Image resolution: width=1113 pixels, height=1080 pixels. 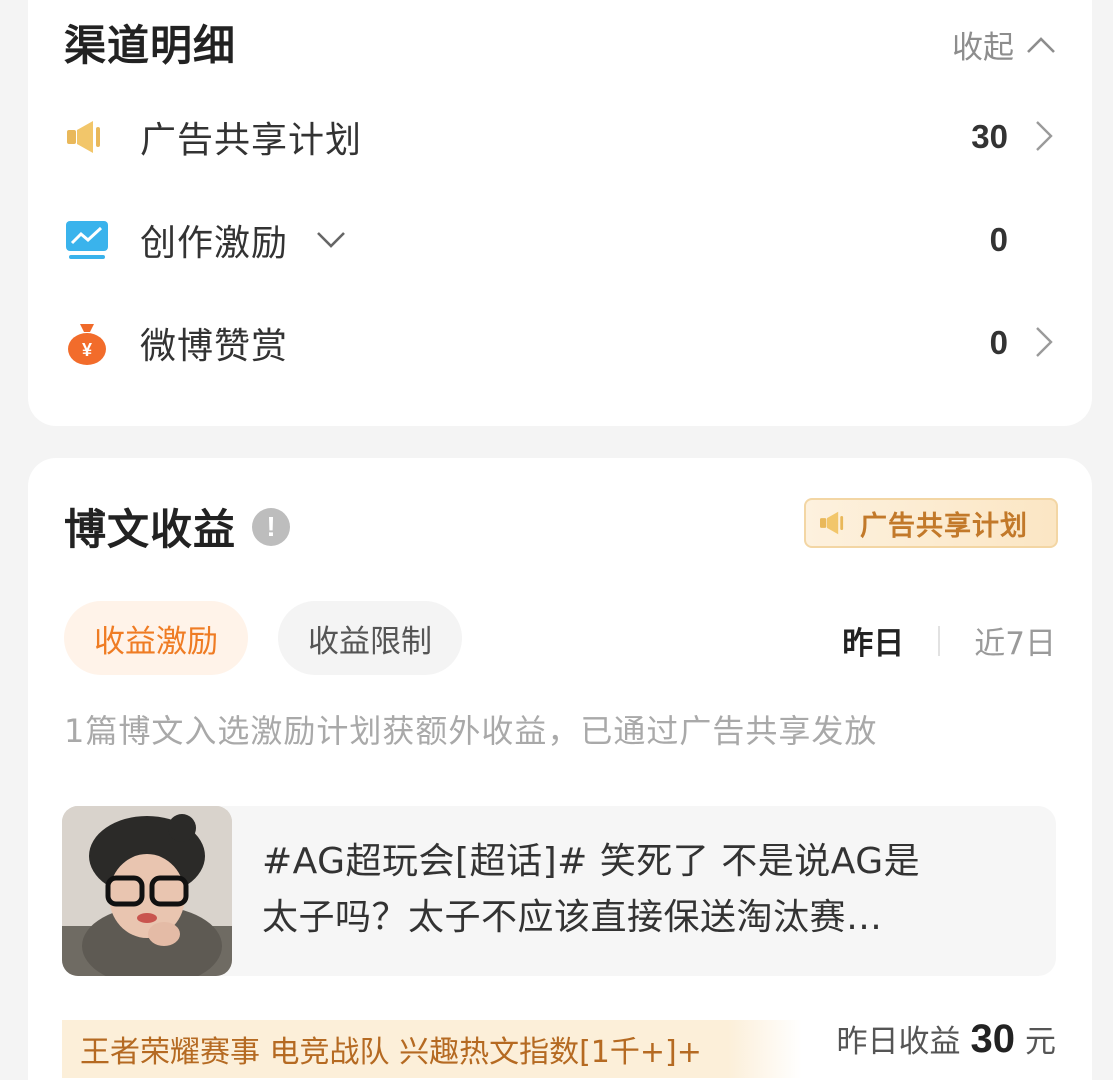 What do you see at coordinates (370, 641) in the screenshot?
I see `tab-label: 收益限制` at bounding box center [370, 641].